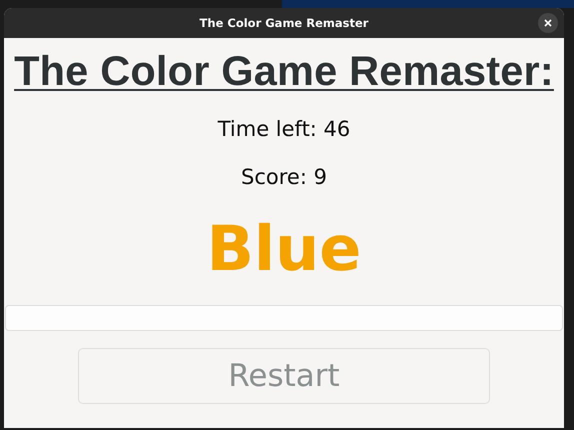 The image size is (574, 430). Describe the element at coordinates (284, 318) in the screenshot. I see `answer-field` at that location.